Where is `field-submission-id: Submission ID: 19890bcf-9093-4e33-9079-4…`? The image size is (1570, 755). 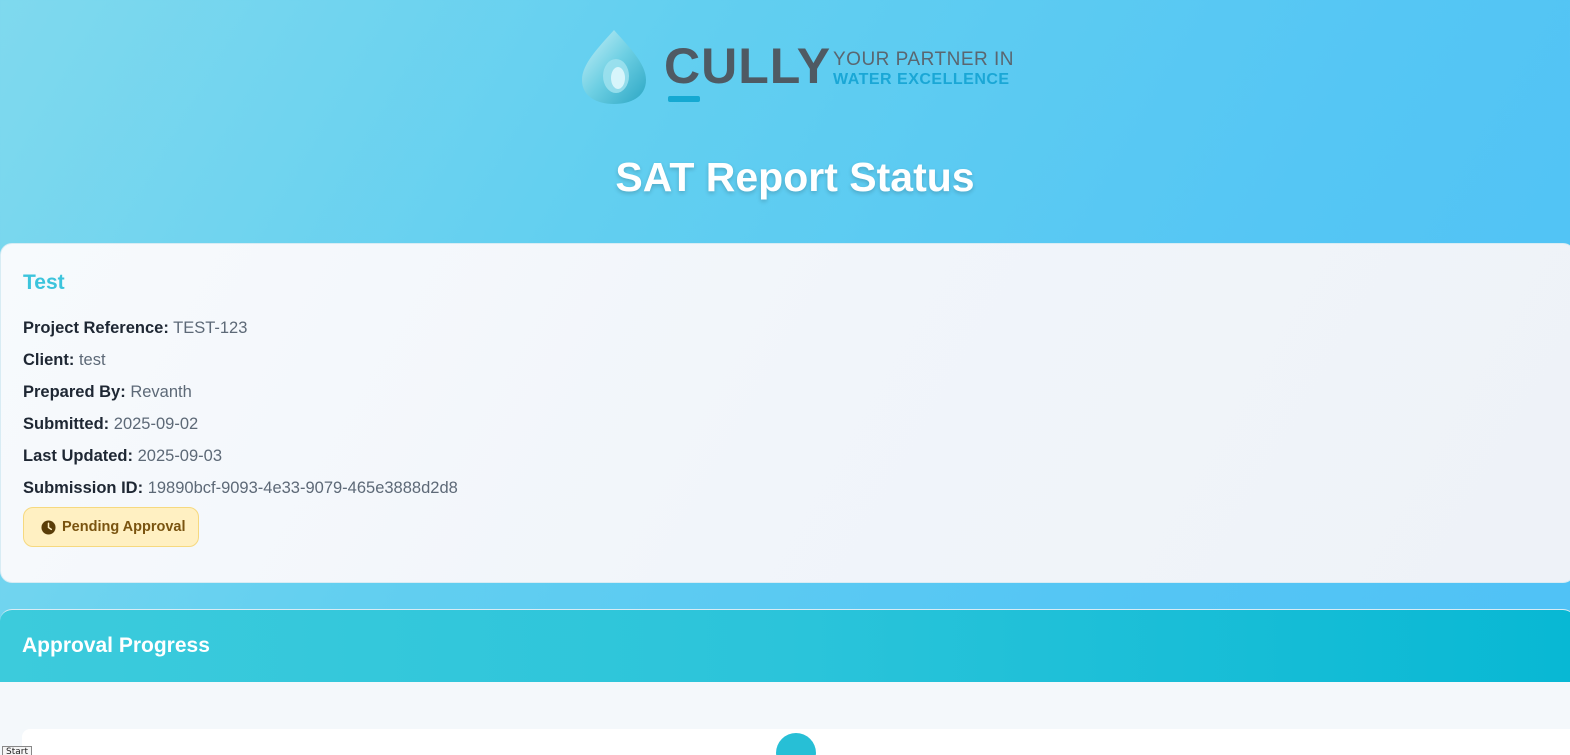 field-submission-id: Submission ID: 19890bcf-9093-4e33-9079-4… is located at coordinates (240, 488).